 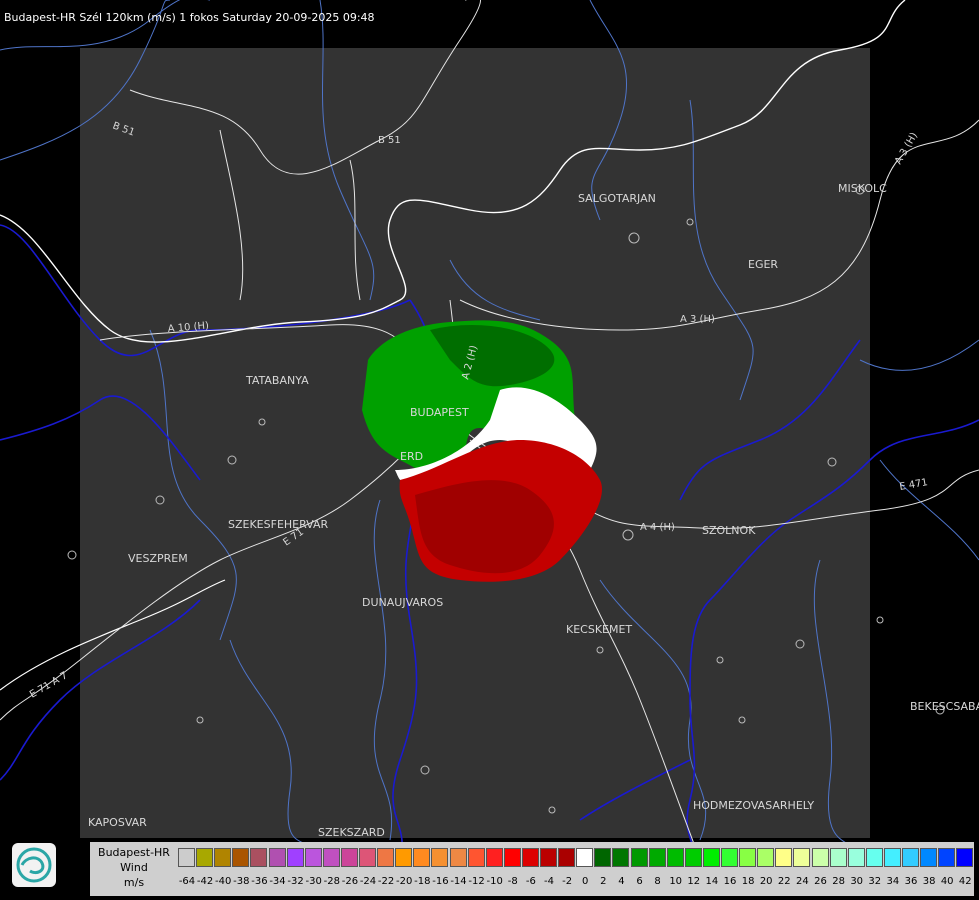 I want to click on city-label-miskolc: MISKOLC, so click(x=862, y=188).